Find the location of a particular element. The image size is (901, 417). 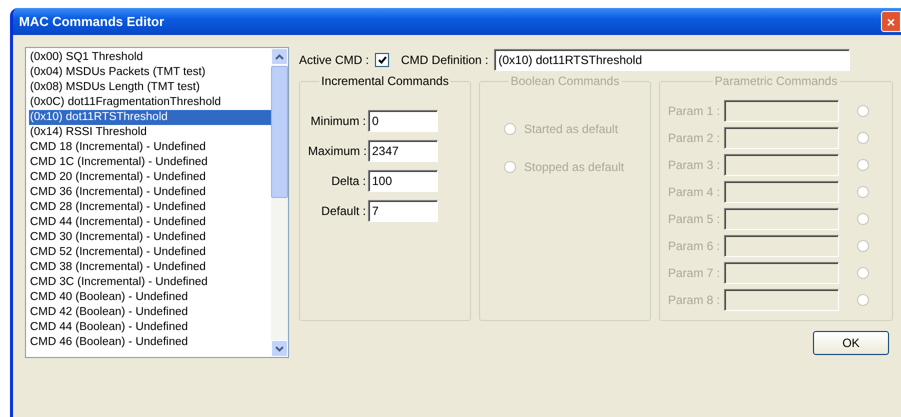

value-field: 2347 is located at coordinates (403, 151).